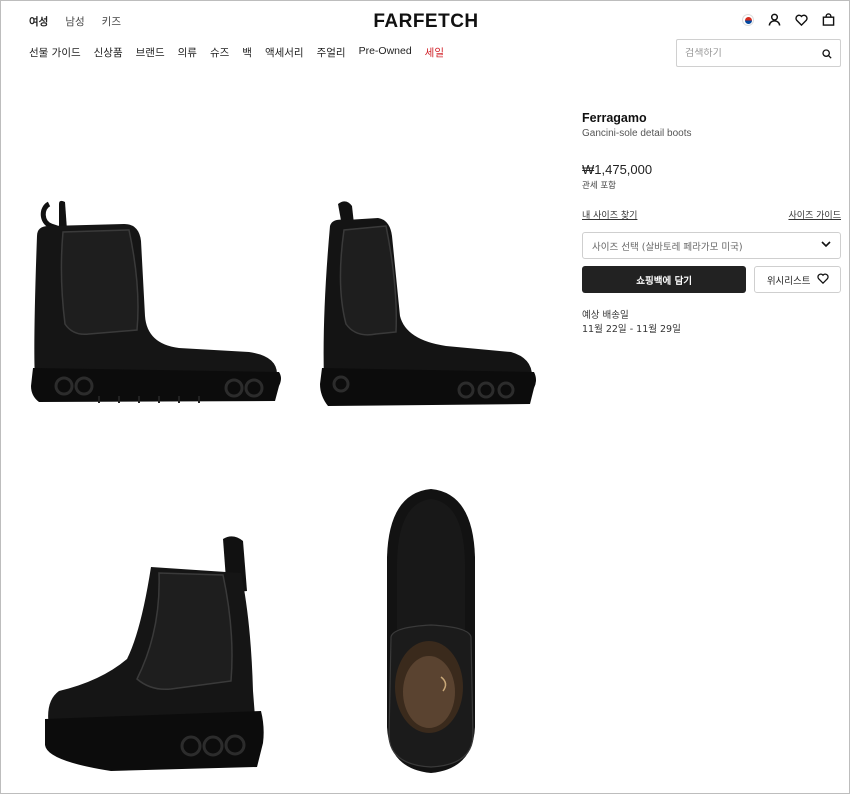 The width and height of the screenshot is (850, 794). What do you see at coordinates (748, 19) in the screenshot?
I see `korea-flag-icon` at bounding box center [748, 19].